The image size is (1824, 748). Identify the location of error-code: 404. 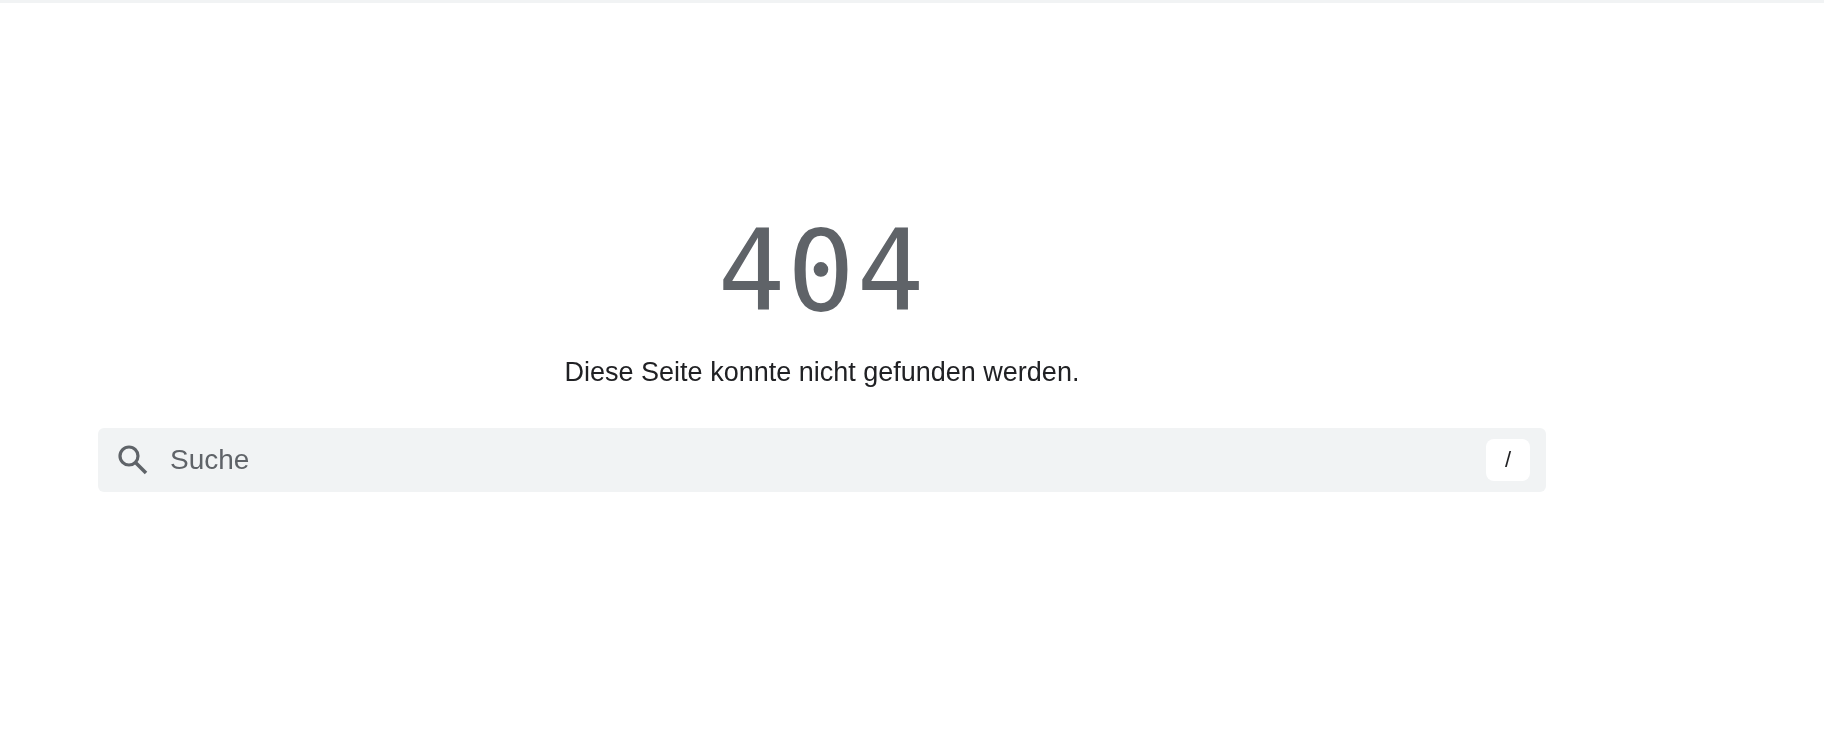
(822, 271).